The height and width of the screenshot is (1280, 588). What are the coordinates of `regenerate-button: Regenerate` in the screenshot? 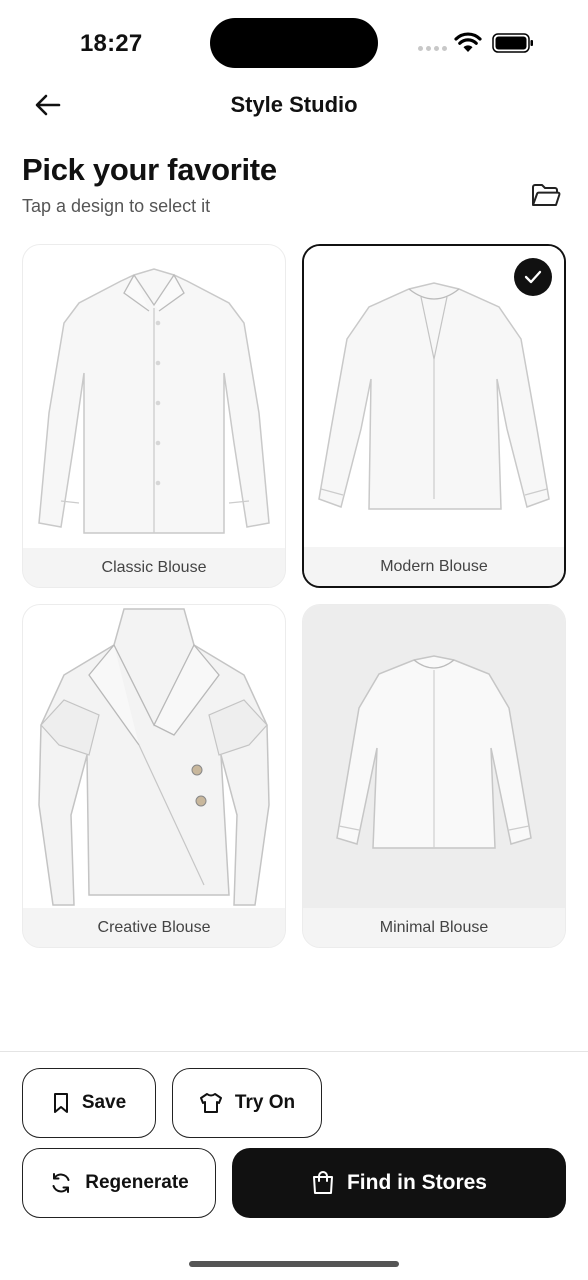 It's located at (119, 1183).